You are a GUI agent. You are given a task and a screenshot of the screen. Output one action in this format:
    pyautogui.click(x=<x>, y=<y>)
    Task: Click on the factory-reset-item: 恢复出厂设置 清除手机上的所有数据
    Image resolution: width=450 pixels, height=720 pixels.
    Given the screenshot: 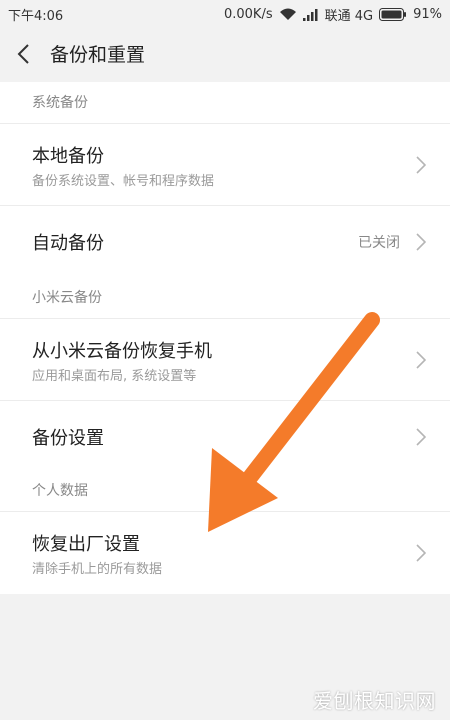 What is the action you would take?
    pyautogui.click(x=225, y=553)
    